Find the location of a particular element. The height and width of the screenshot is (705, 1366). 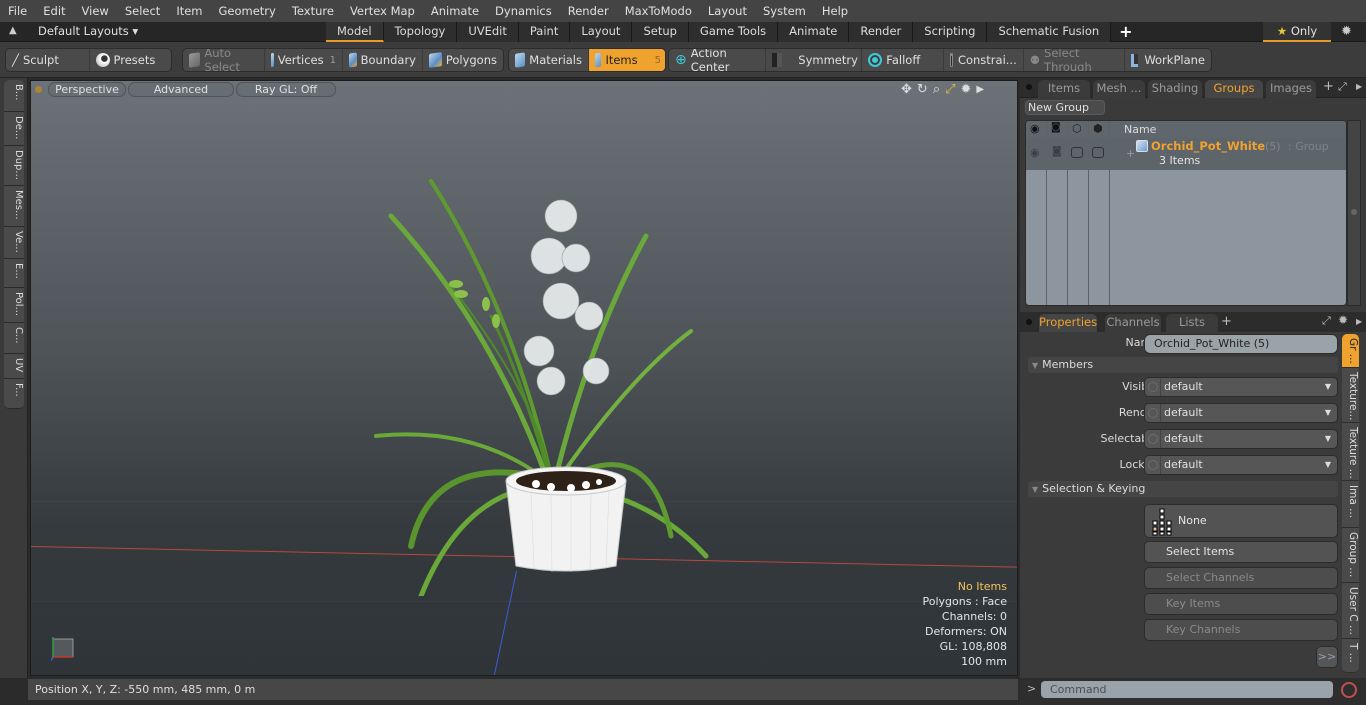

select-channels-button: Select Channels is located at coordinates (1241, 578).